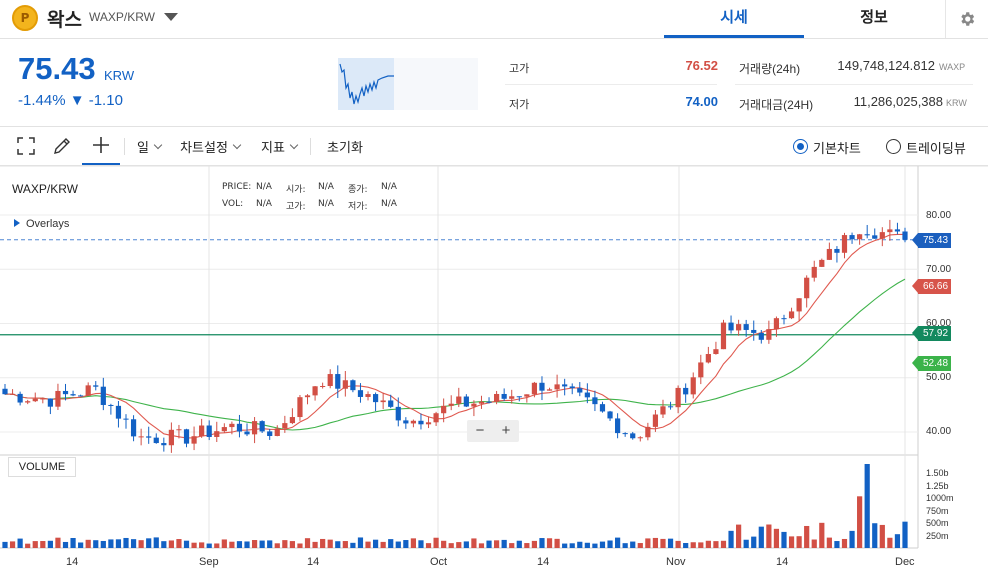  I want to click on zoom-in-button: +, so click(506, 431).